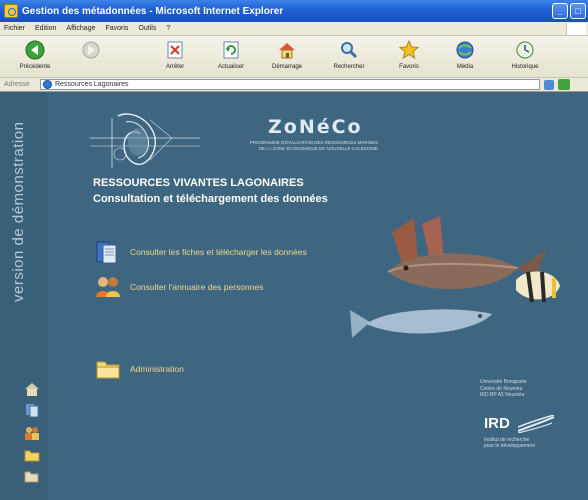  What do you see at coordinates (290, 84) in the screenshot?
I see `address-input: Ressources Lagonaires` at bounding box center [290, 84].